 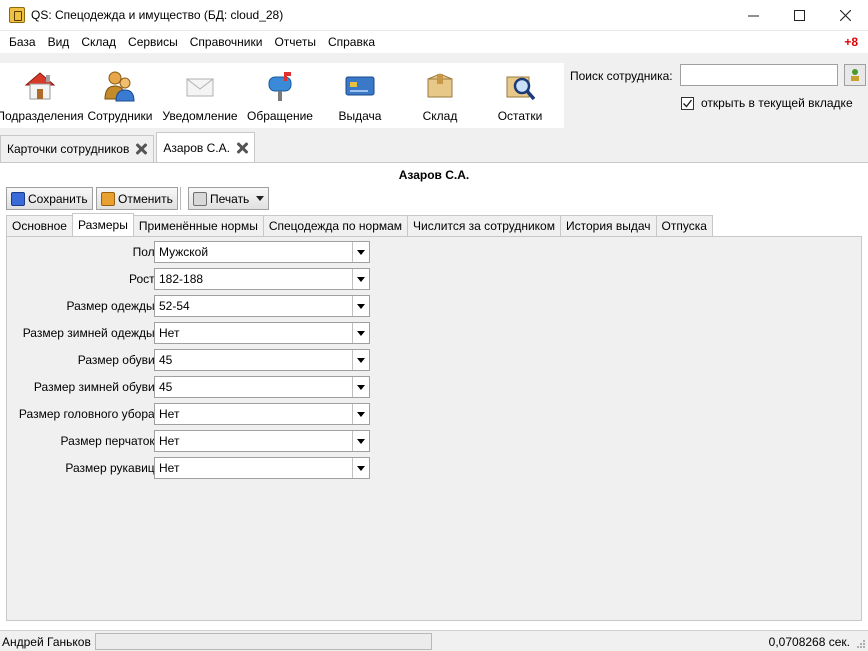 What do you see at coordinates (521, 88) in the screenshot?
I see `magnifier-icon` at bounding box center [521, 88].